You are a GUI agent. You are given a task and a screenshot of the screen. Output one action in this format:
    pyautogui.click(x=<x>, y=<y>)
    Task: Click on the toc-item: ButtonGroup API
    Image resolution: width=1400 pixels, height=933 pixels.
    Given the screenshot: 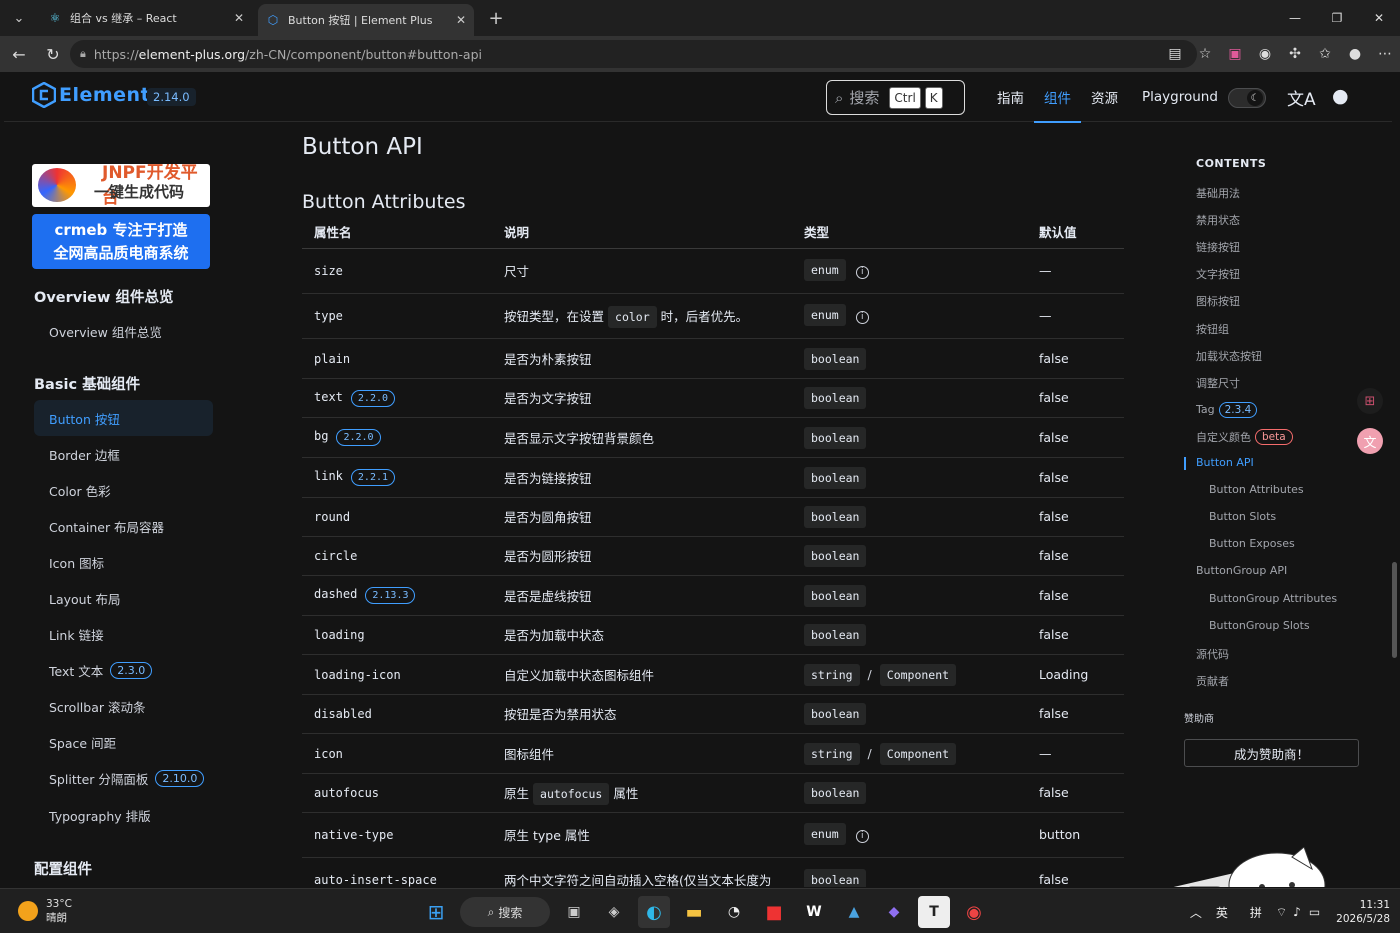 What is the action you would take?
    pyautogui.click(x=1241, y=570)
    